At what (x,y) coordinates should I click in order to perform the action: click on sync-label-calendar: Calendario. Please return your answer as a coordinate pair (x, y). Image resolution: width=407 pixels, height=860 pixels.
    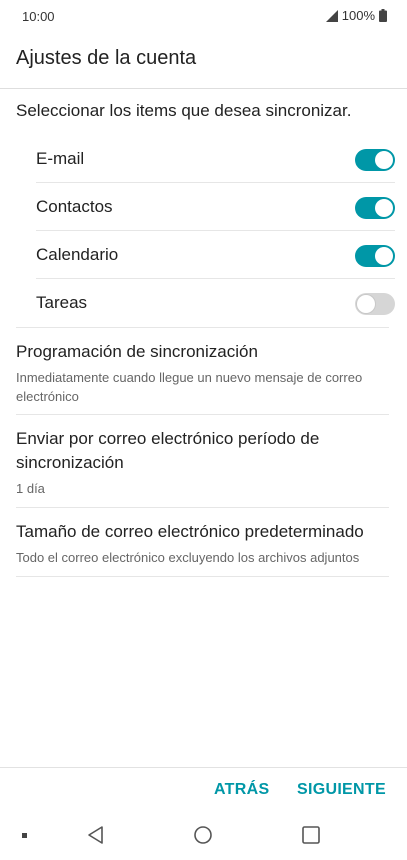
    Looking at the image, I should click on (77, 254).